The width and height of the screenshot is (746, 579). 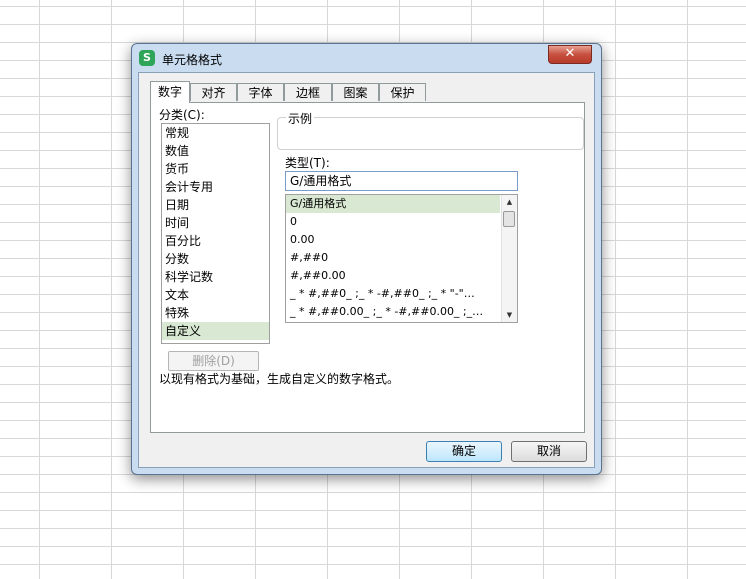 What do you see at coordinates (215, 133) in the screenshot?
I see `category-item: 常规` at bounding box center [215, 133].